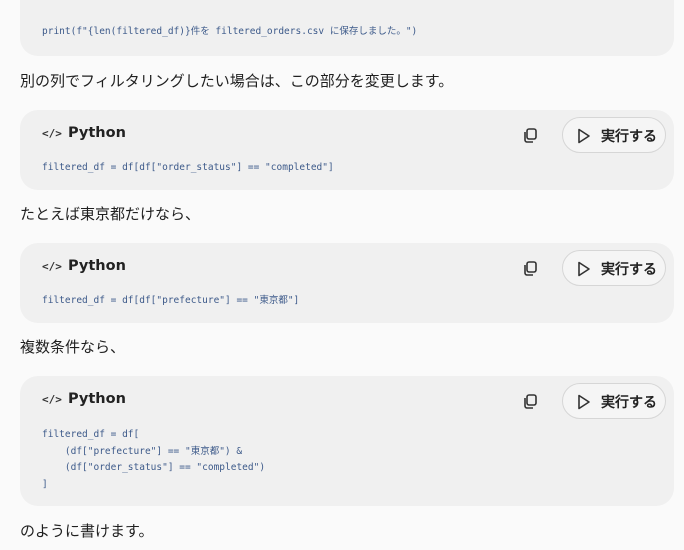 This screenshot has height=550, width=684. I want to click on prose-paragraph-3: 複数条件なら、, so click(73, 347).